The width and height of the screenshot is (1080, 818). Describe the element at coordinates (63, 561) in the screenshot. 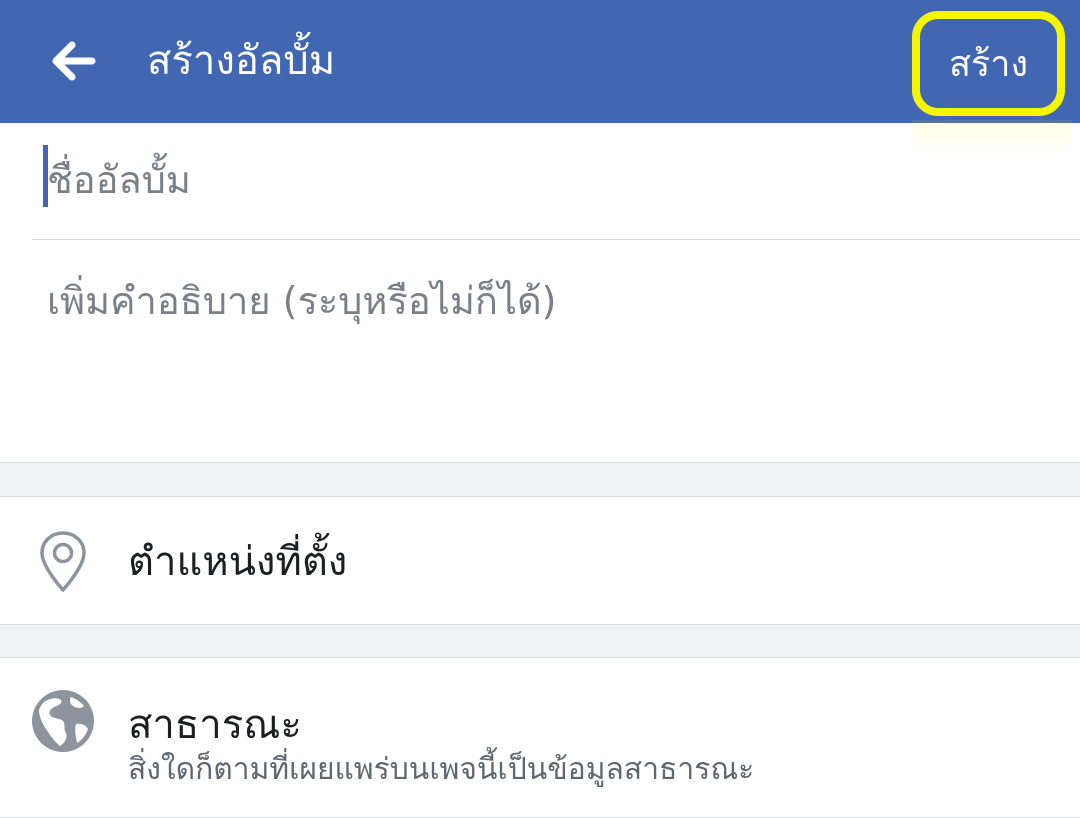

I see `location-pin-icon` at that location.